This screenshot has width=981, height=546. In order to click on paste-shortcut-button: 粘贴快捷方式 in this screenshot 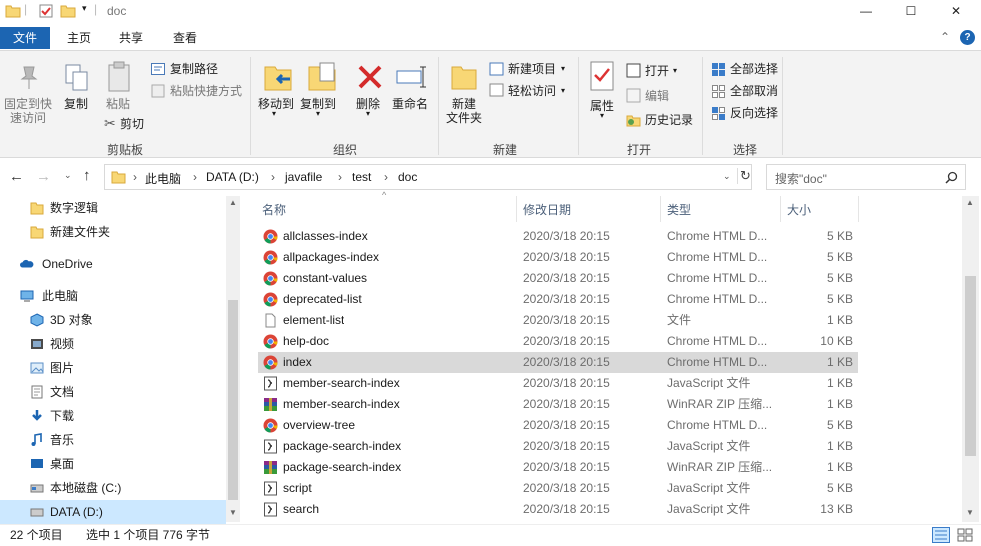, I will do `click(206, 91)`.